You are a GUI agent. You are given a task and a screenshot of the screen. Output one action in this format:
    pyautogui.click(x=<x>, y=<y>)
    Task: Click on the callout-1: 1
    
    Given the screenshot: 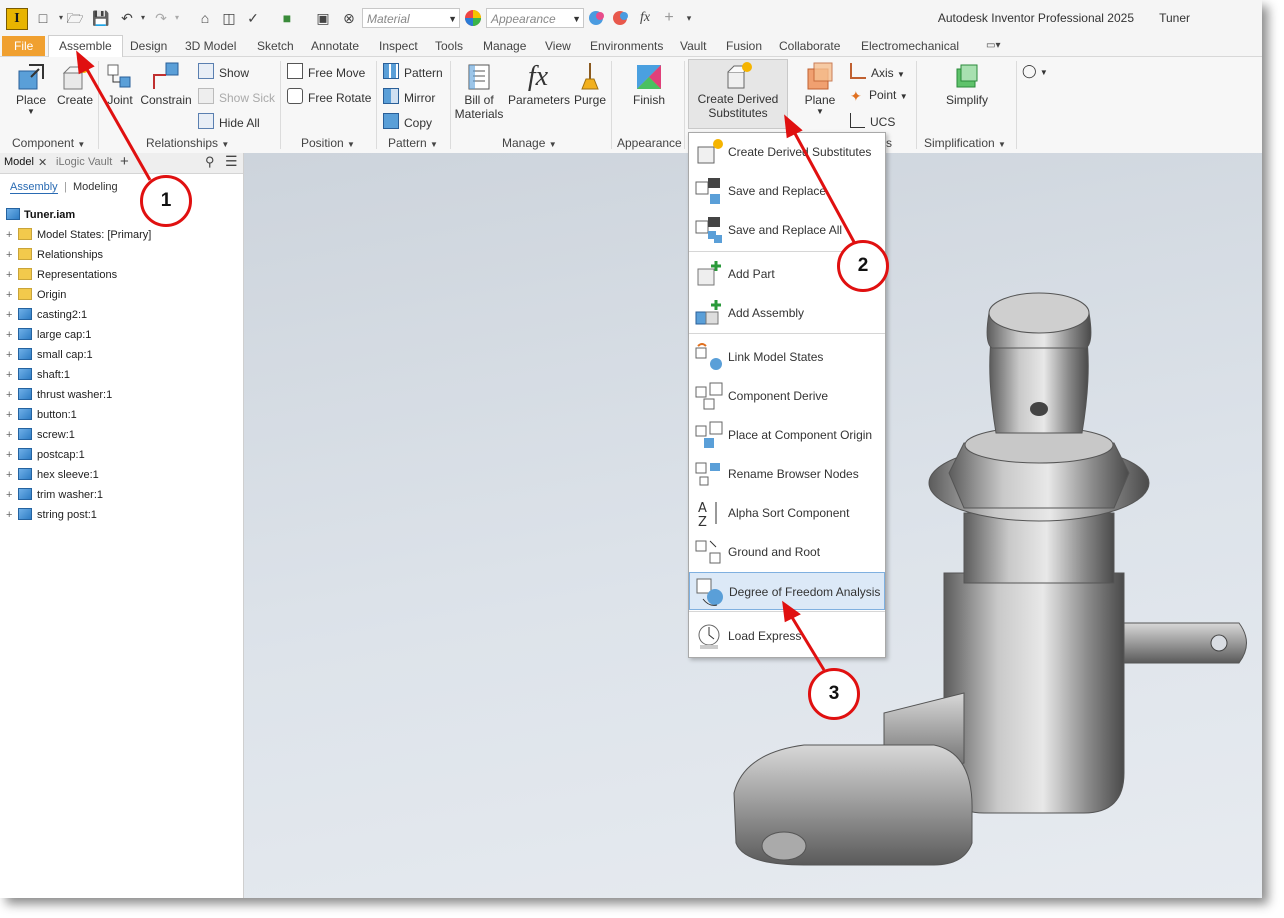 What is the action you would take?
    pyautogui.click(x=166, y=201)
    